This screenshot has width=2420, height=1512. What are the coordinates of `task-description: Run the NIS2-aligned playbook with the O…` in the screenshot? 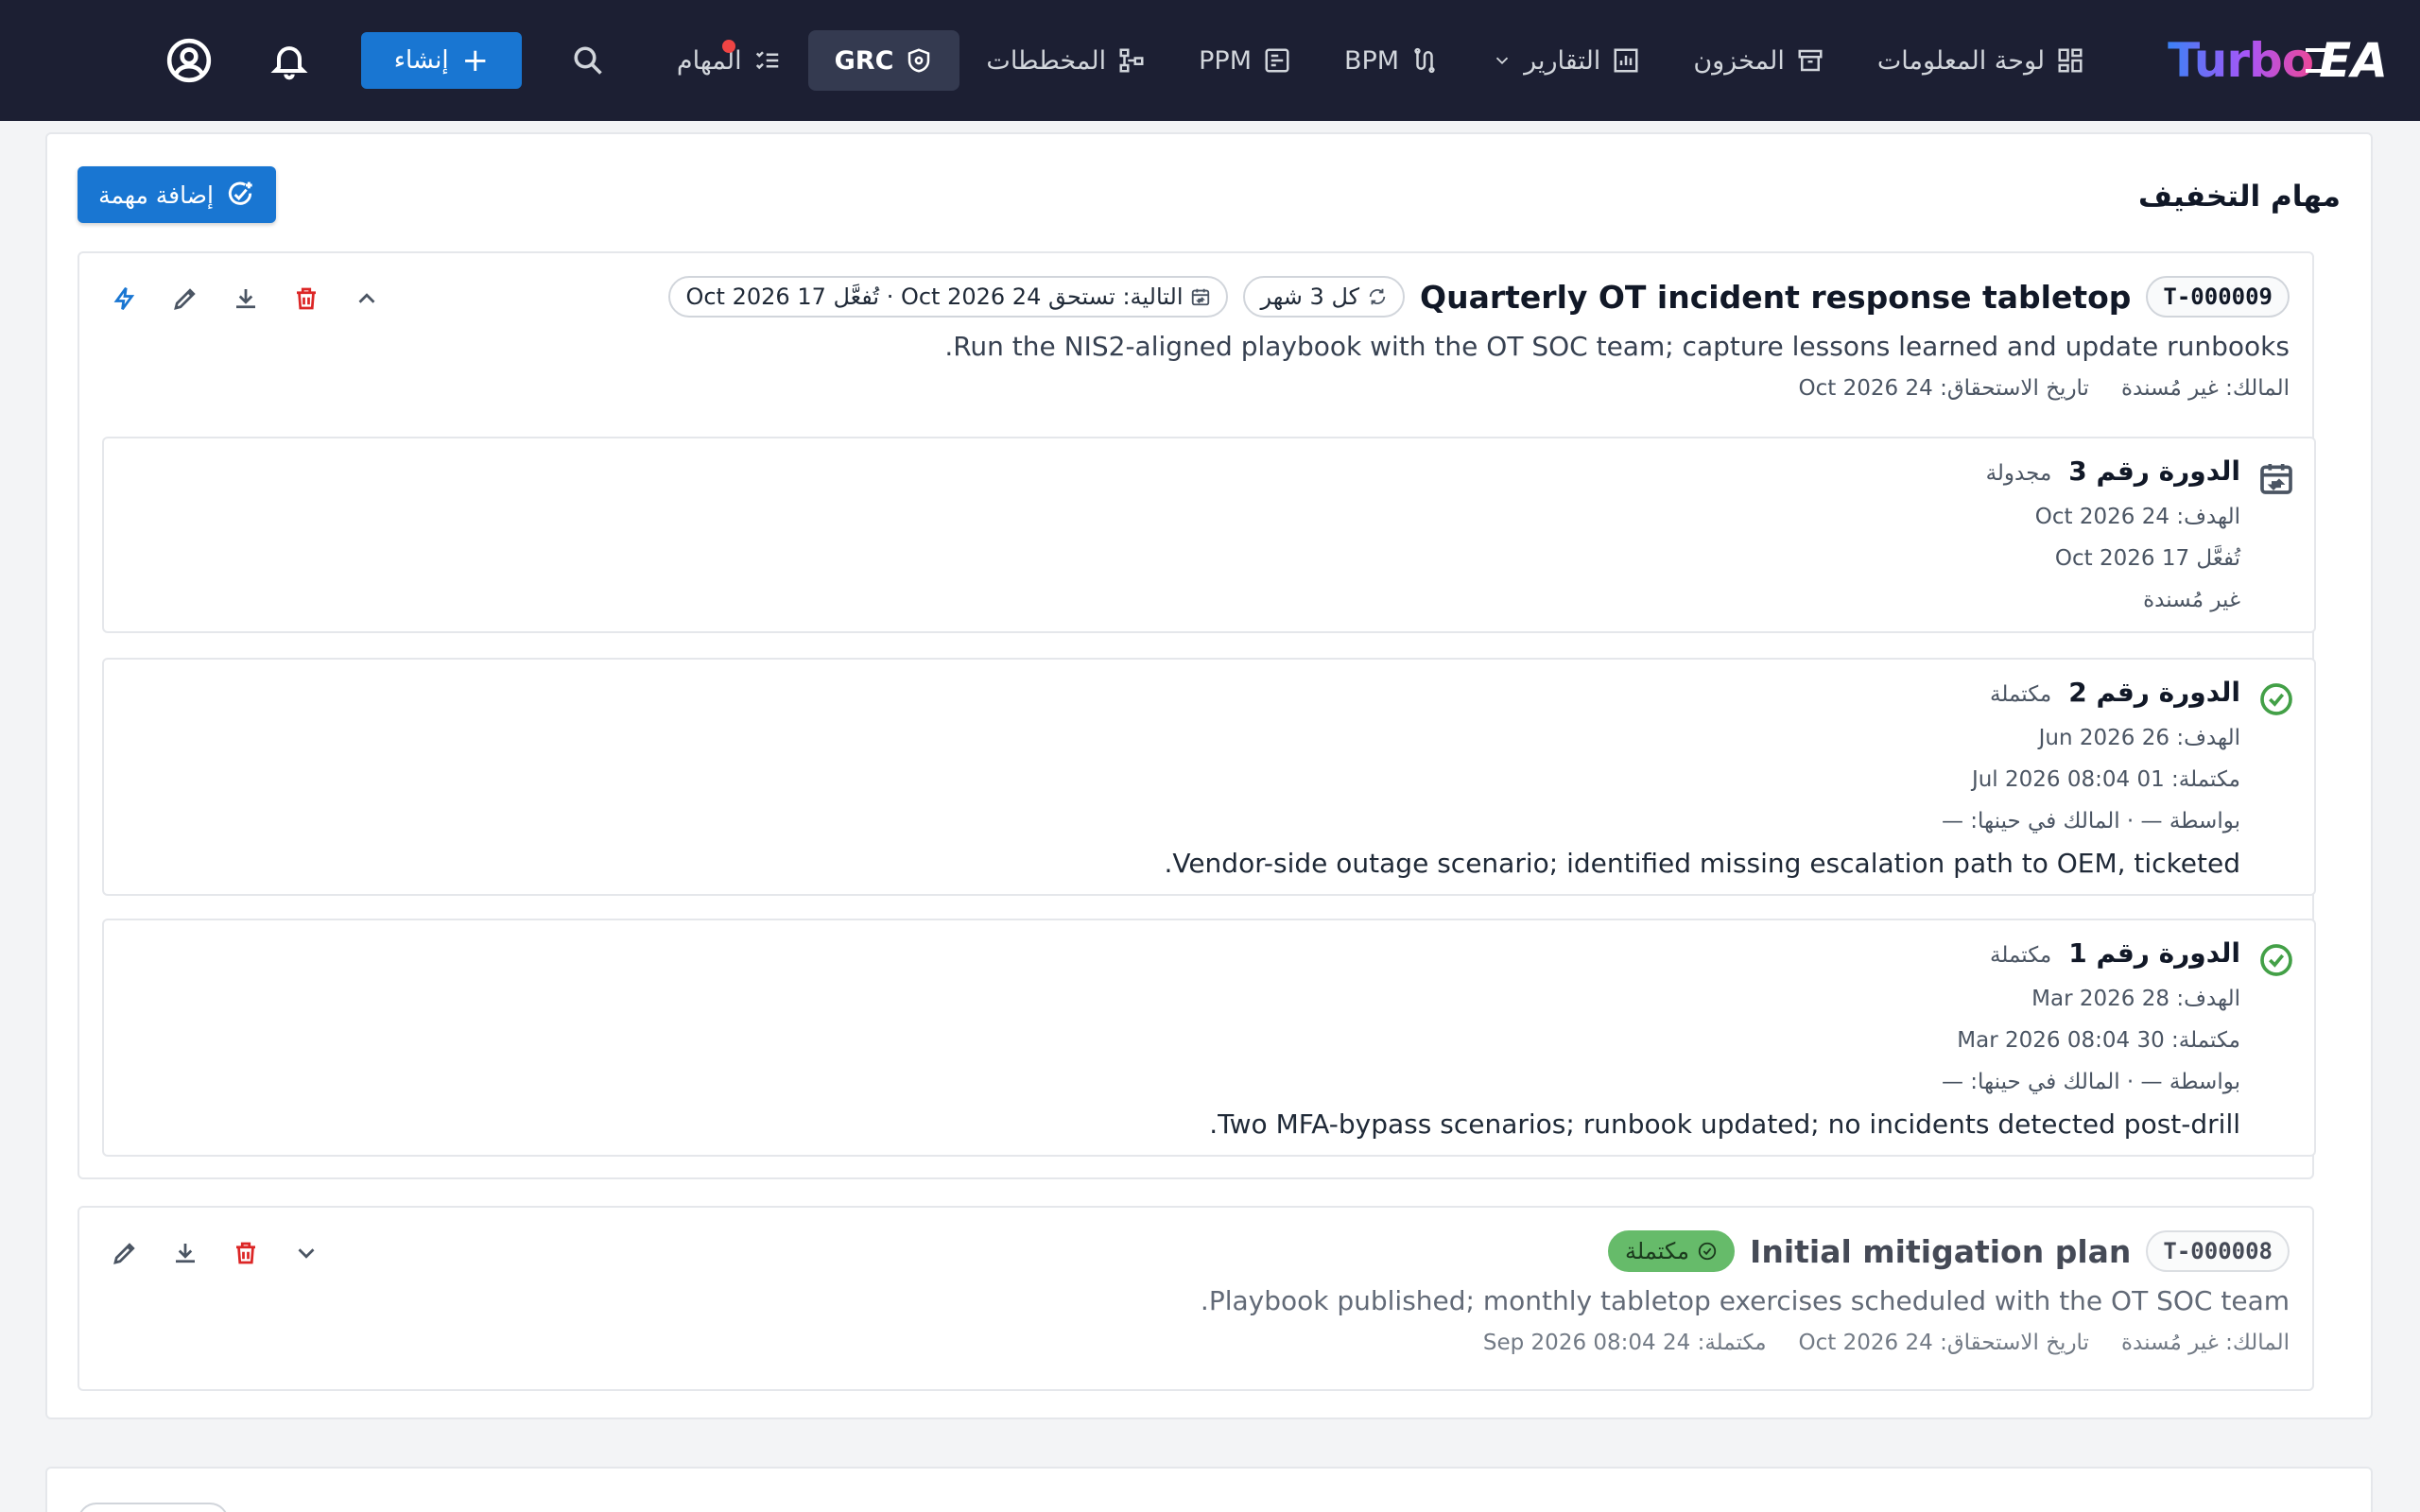 It's located at (1617, 346).